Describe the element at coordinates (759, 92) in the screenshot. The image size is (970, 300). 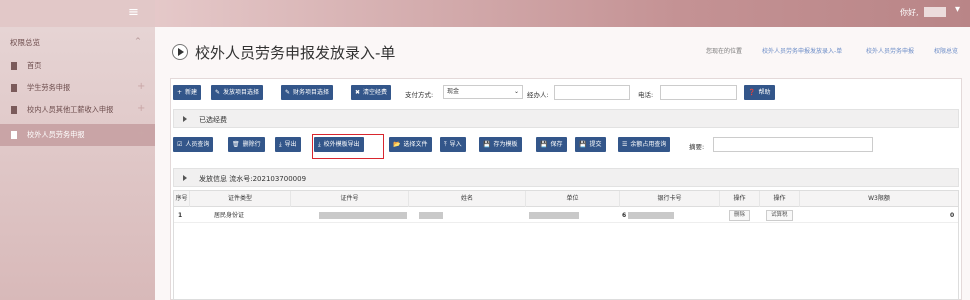
I see `help-button: ❓ 帮助` at that location.